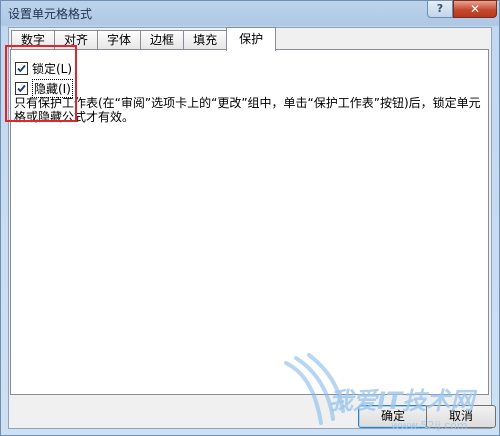 The height and width of the screenshot is (436, 500). What do you see at coordinates (41, 83) in the screenshot?
I see `annotation-highlight-box` at bounding box center [41, 83].